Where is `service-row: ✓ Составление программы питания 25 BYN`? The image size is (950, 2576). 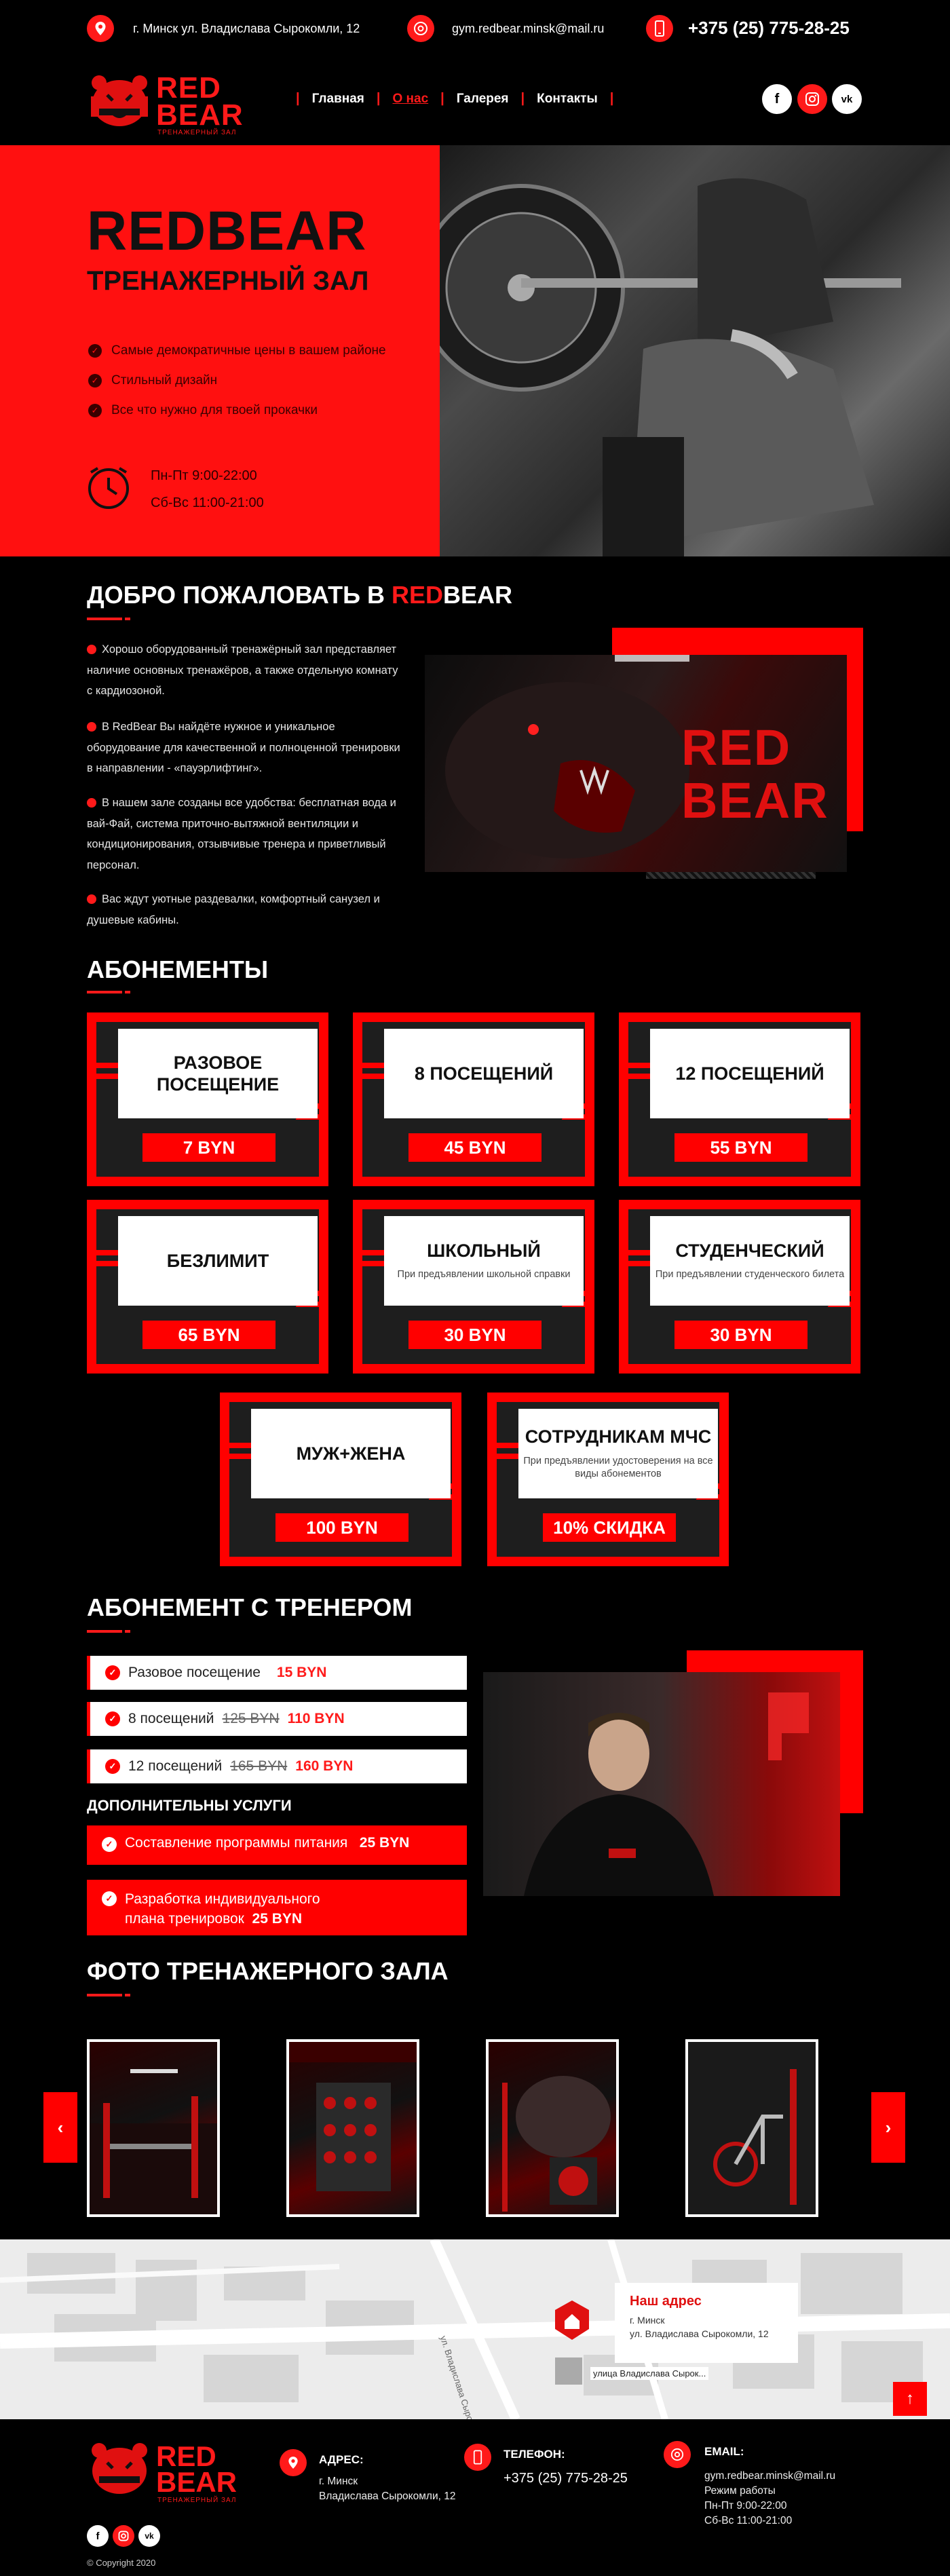 service-row: ✓ Составление программы питания 25 BYN is located at coordinates (277, 1845).